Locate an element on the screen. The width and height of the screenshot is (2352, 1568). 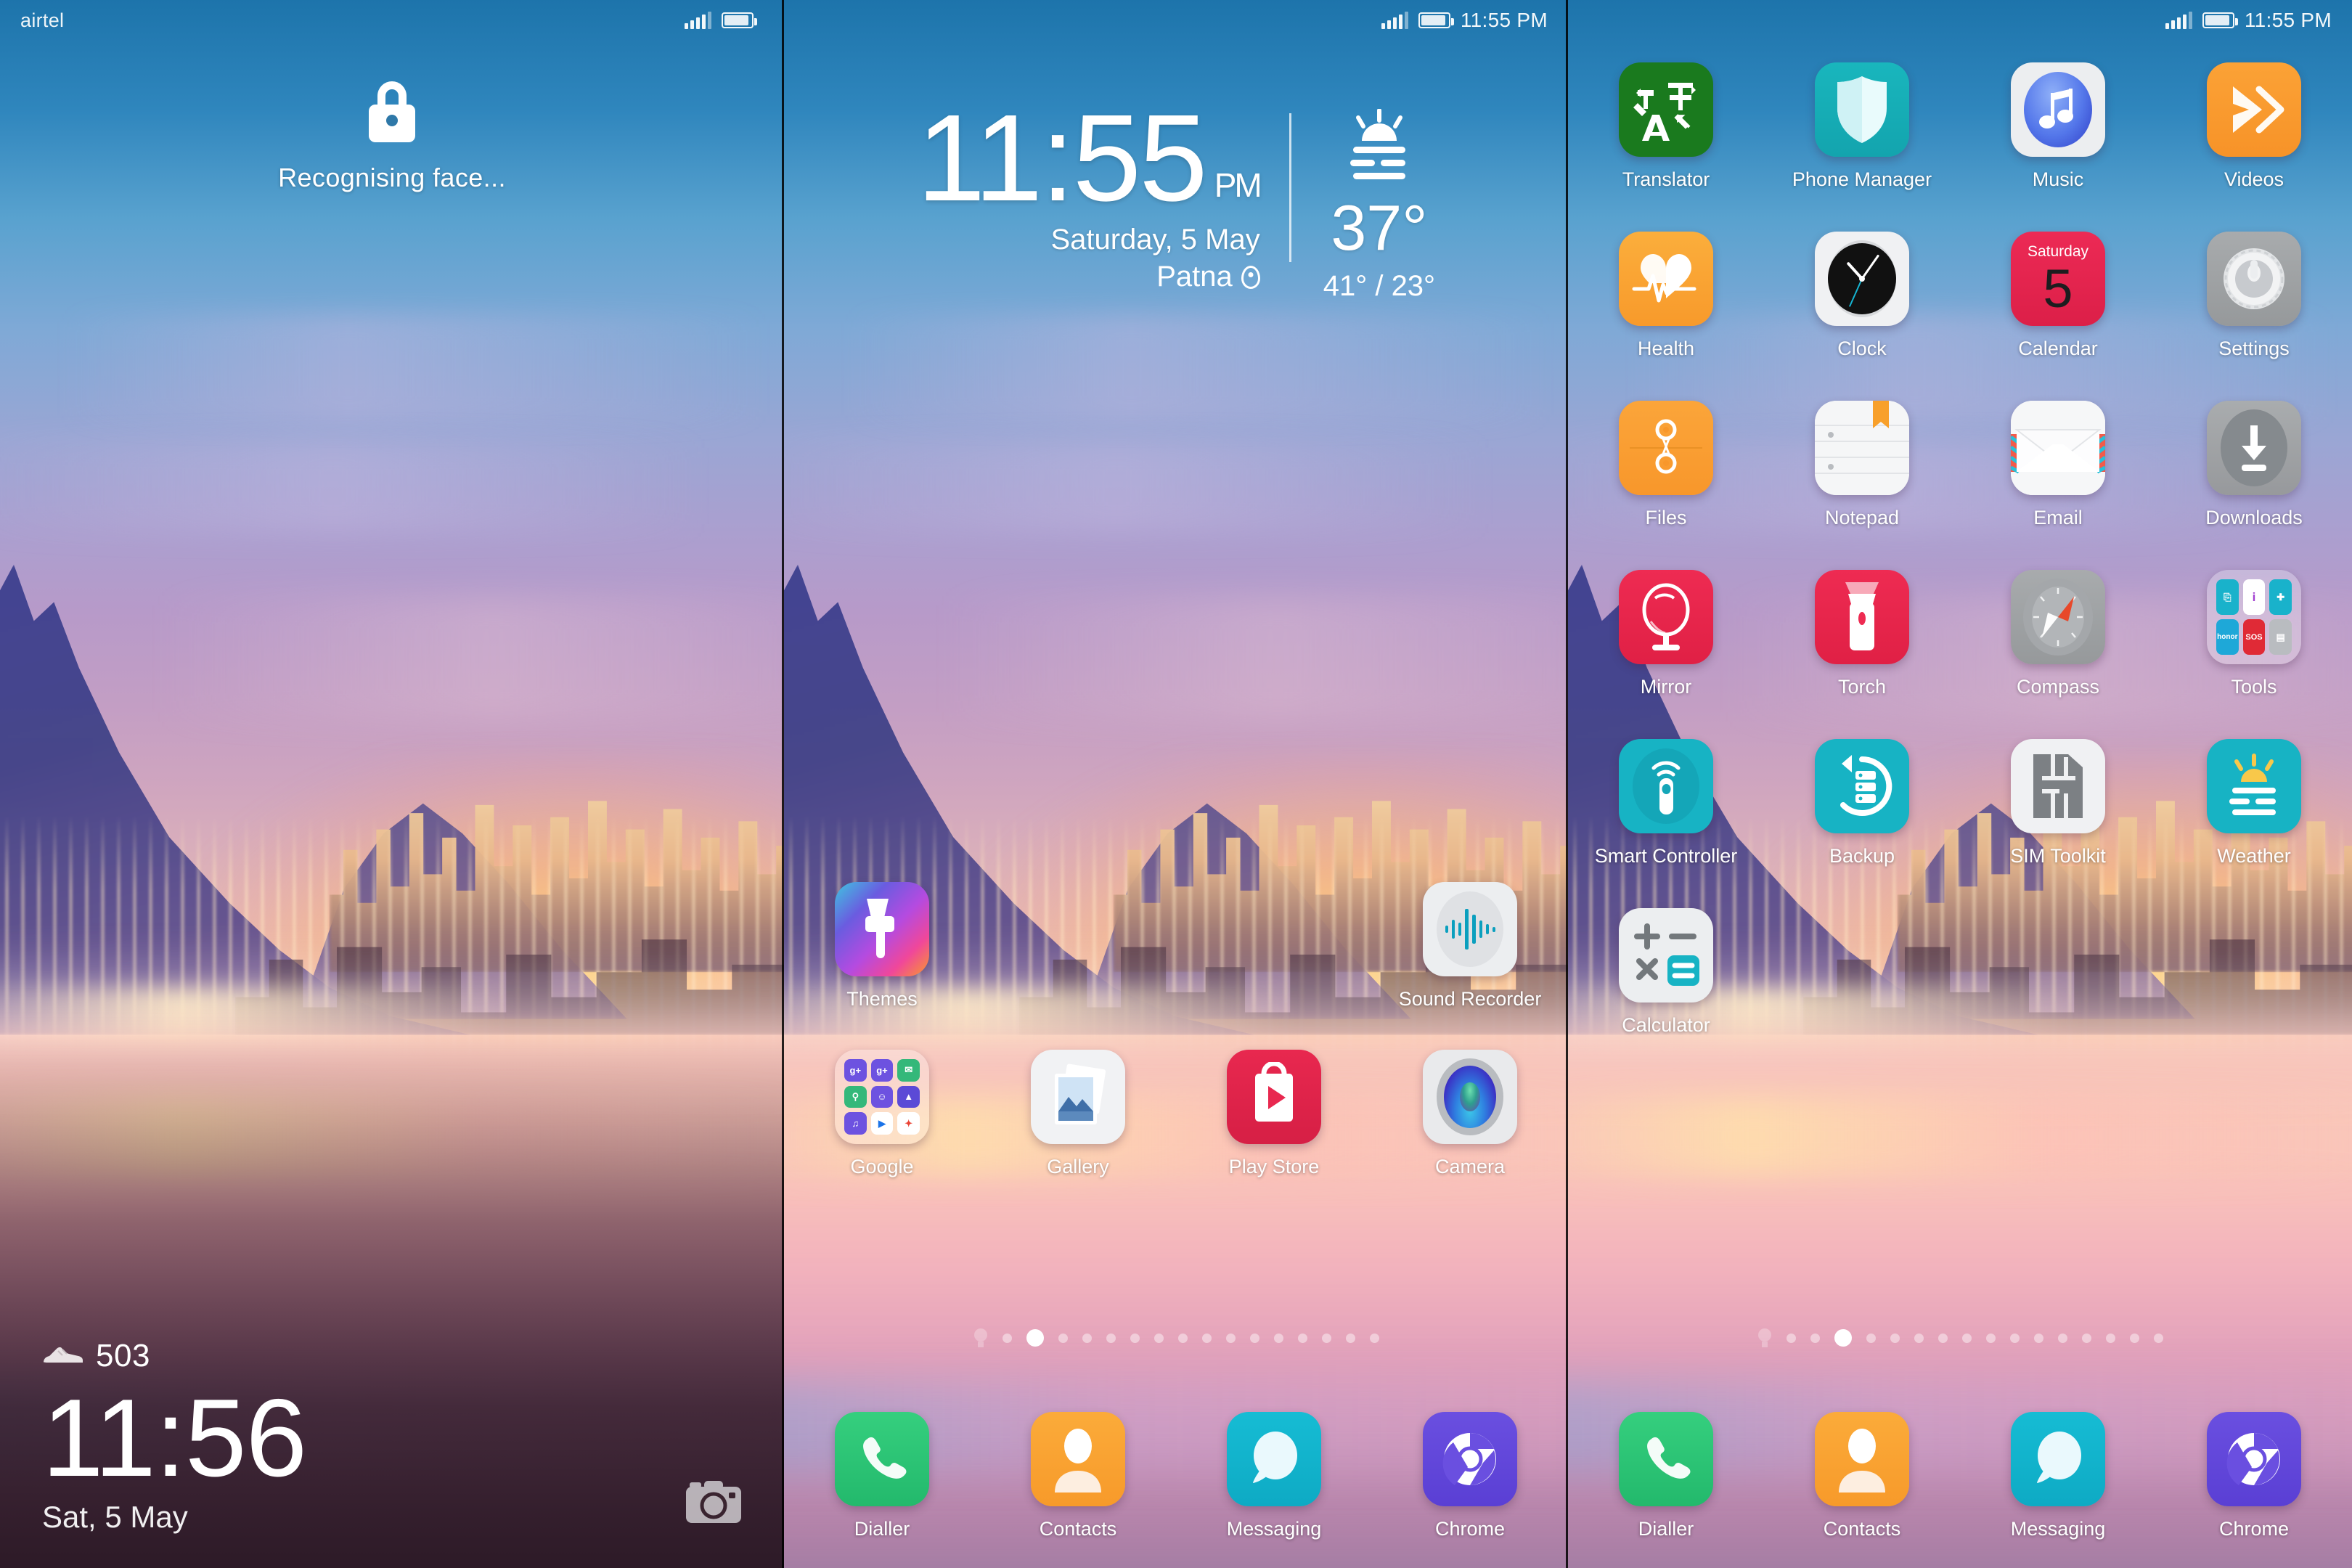
app-label: Play Store is located at coordinates (1274, 1167).